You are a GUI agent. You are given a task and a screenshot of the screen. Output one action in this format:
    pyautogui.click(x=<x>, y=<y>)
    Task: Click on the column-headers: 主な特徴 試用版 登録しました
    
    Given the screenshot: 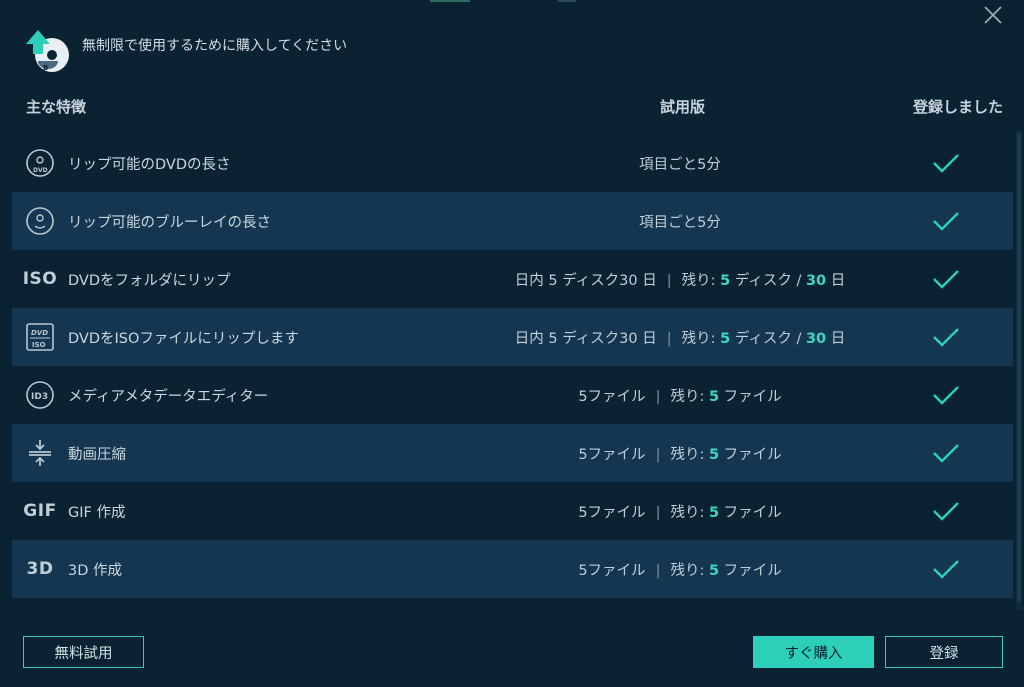 What is the action you would take?
    pyautogui.click(x=512, y=106)
    